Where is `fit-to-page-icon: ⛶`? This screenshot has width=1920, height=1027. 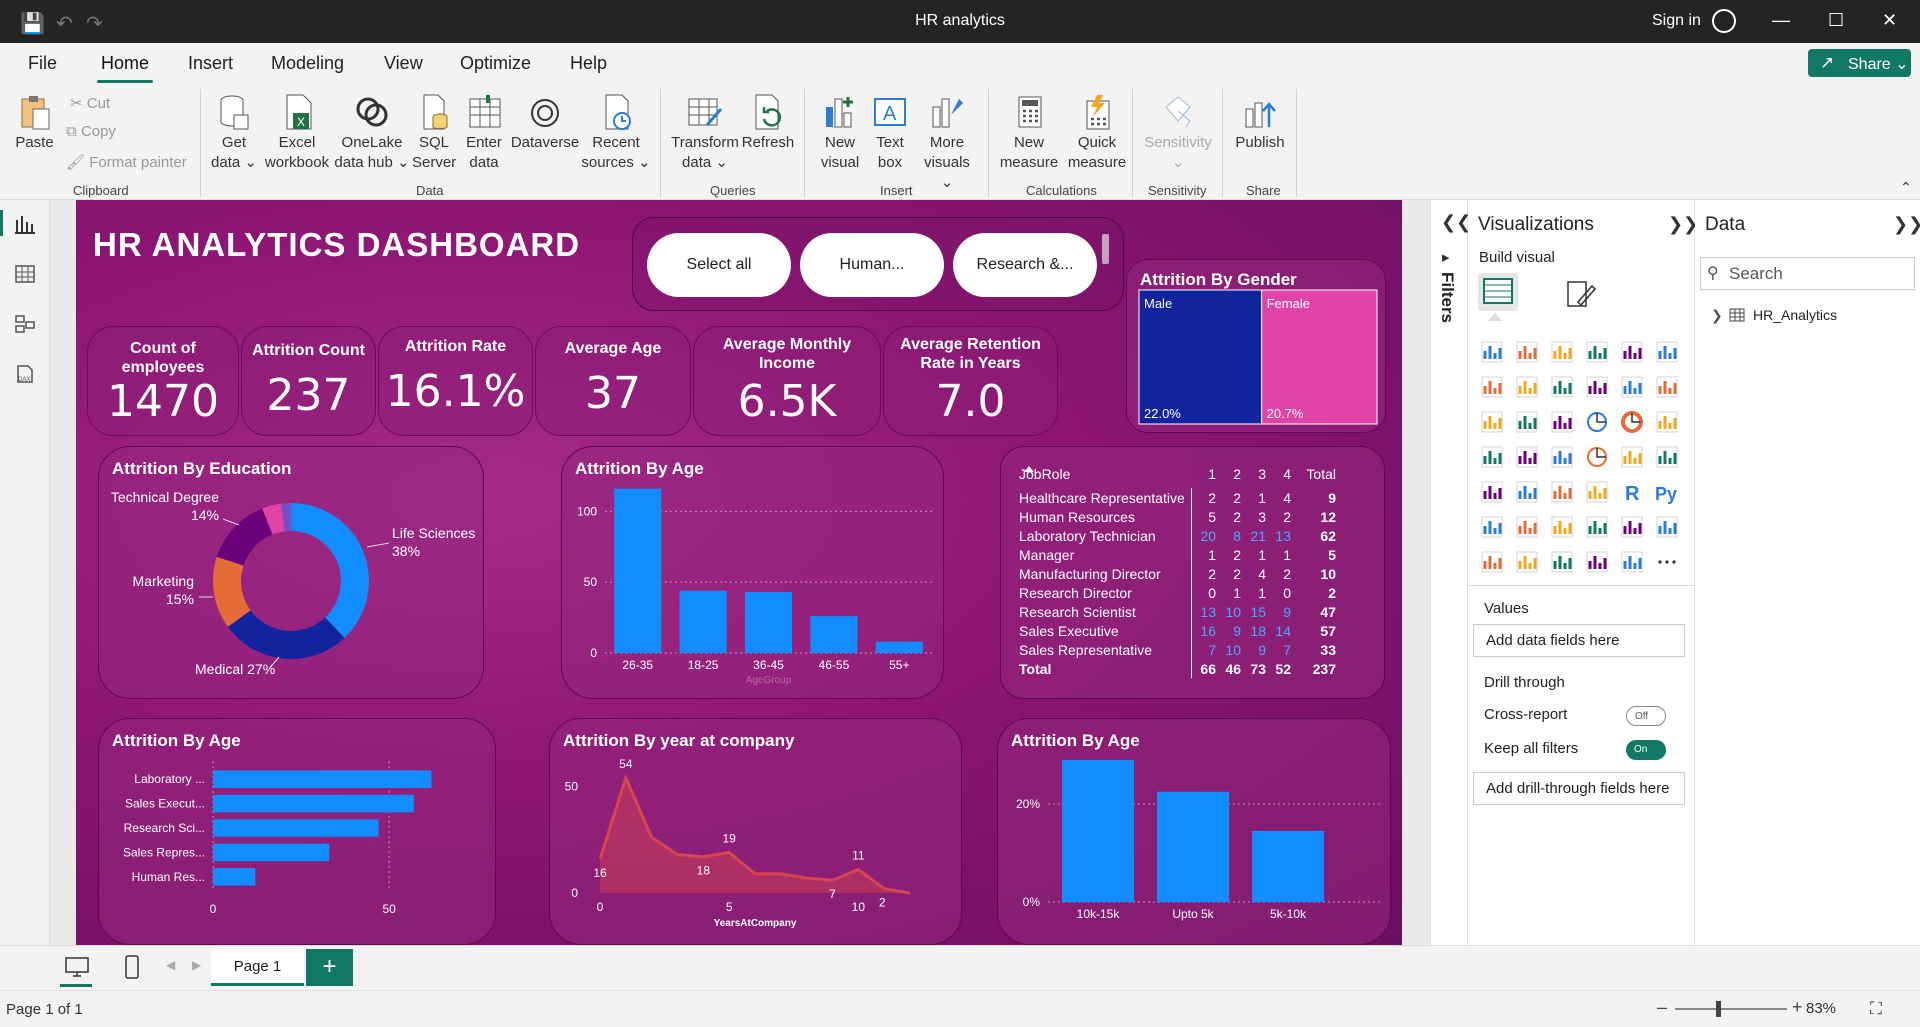 fit-to-page-icon: ⛶ is located at coordinates (1876, 1009).